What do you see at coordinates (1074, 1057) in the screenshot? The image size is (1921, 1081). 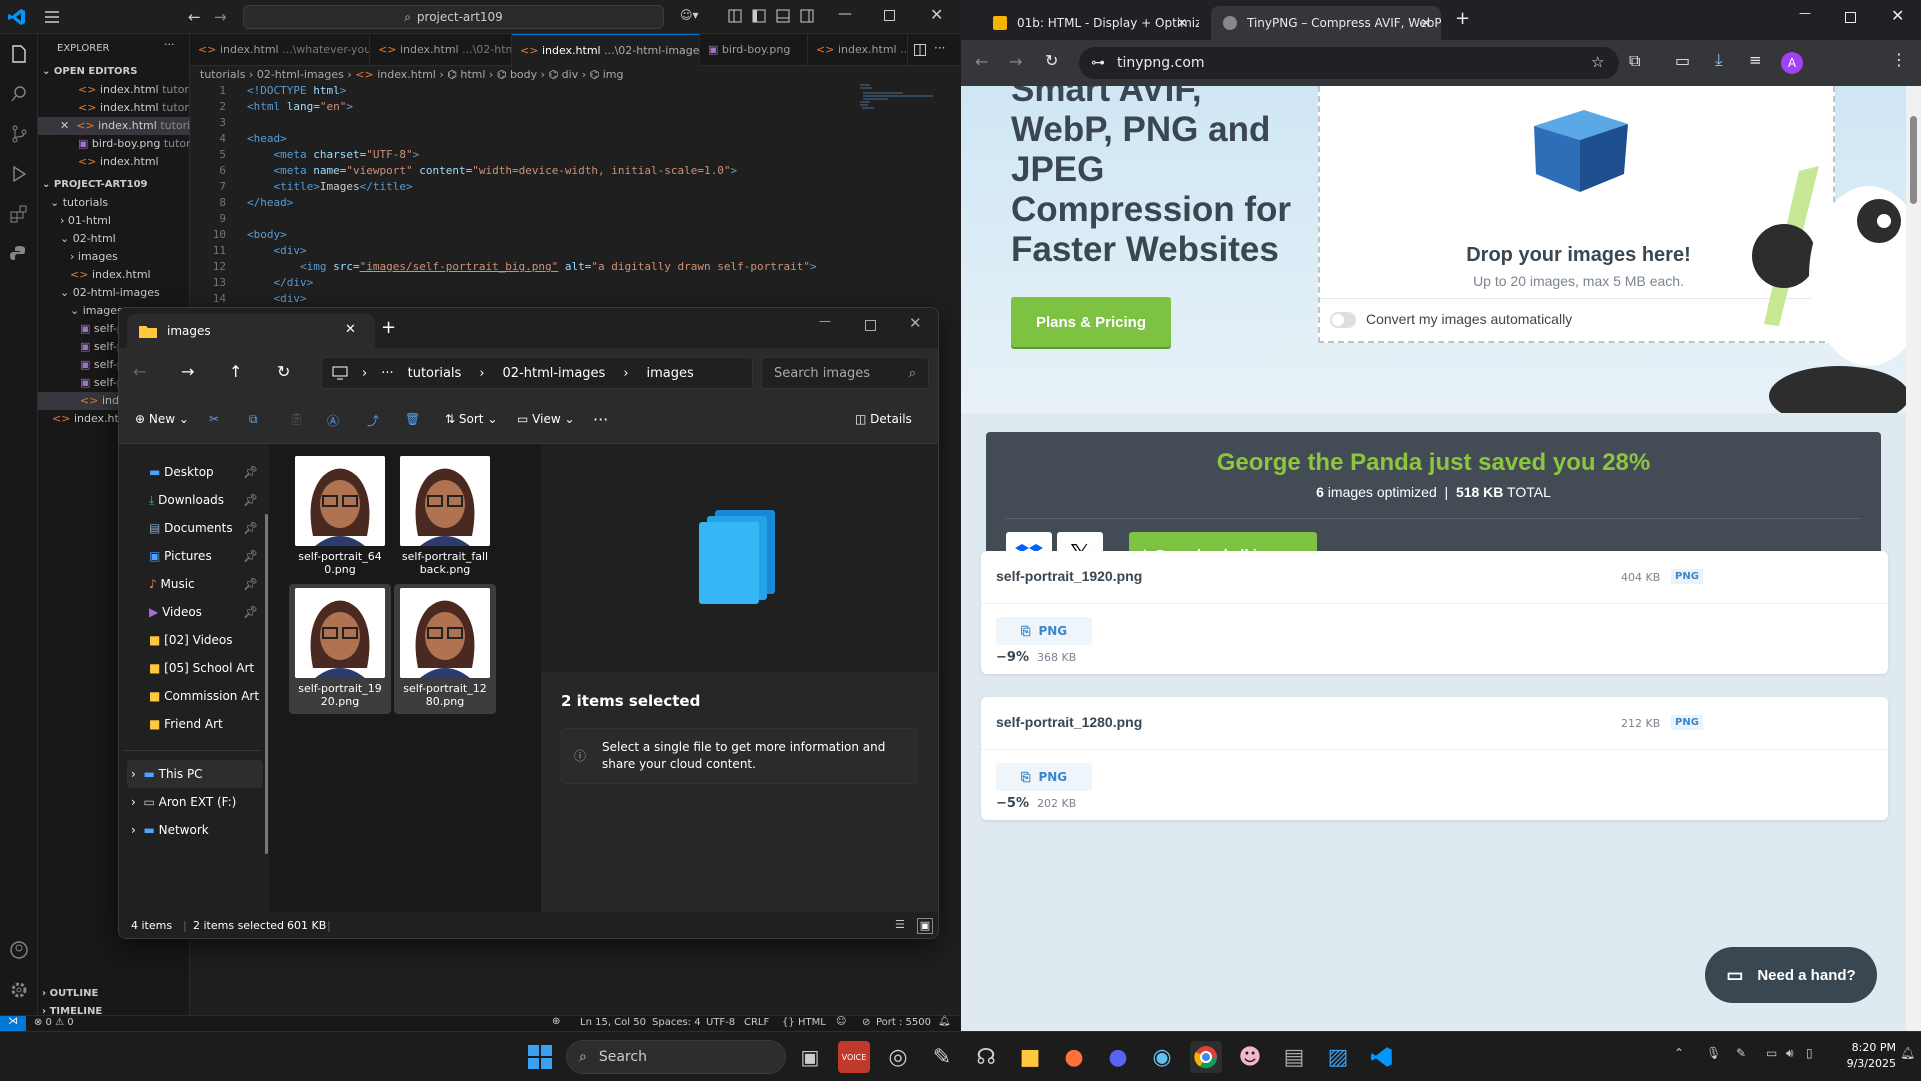 I see `firefox-icon: ●` at bounding box center [1074, 1057].